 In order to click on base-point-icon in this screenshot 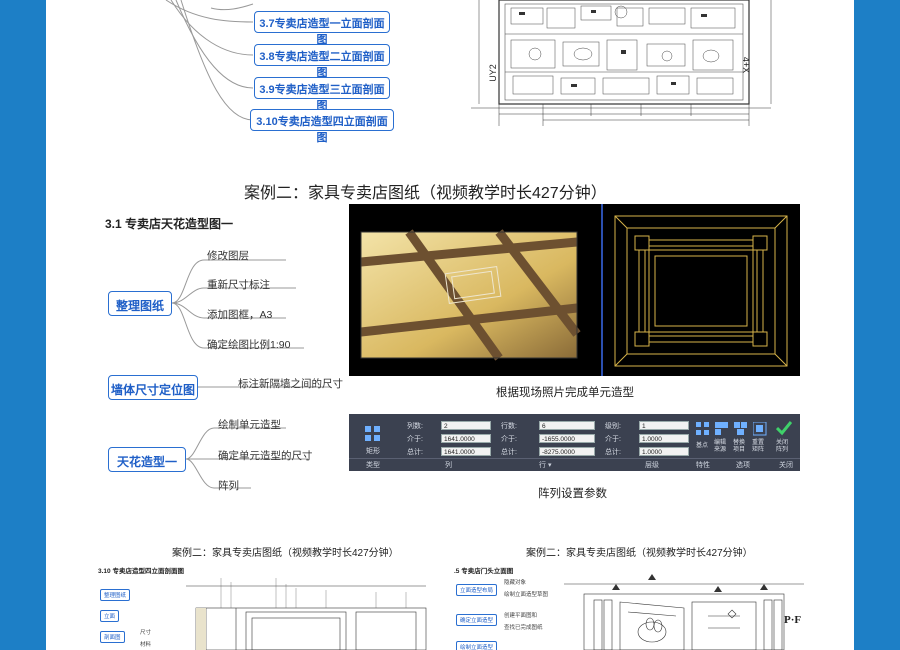, I will do `click(703, 429)`.